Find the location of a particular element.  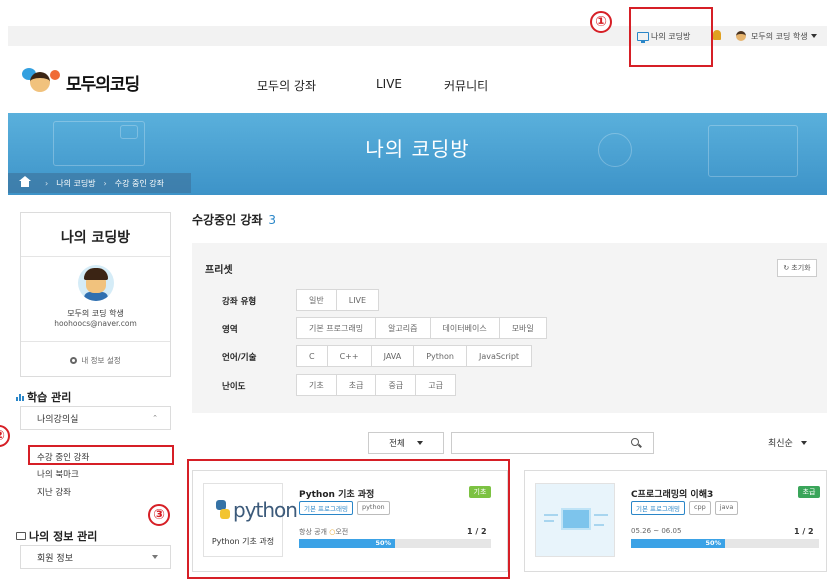

member-select-value: 회원 정보 is located at coordinates (55, 558).